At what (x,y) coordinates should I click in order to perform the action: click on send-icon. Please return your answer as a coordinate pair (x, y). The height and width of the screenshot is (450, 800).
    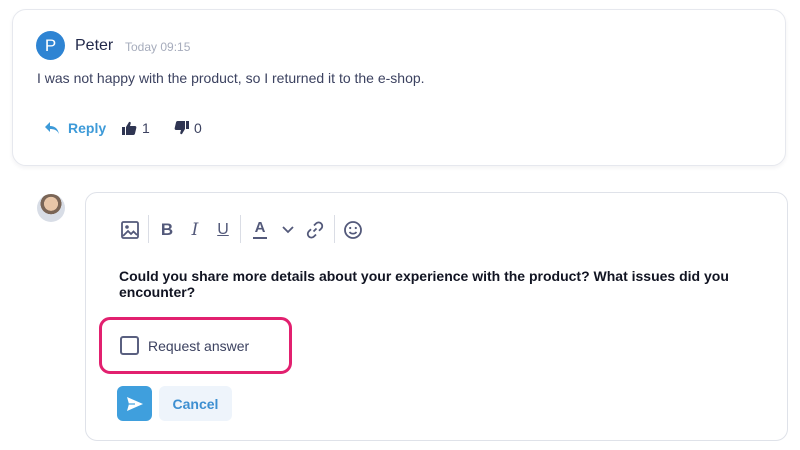
    Looking at the image, I should click on (134, 403).